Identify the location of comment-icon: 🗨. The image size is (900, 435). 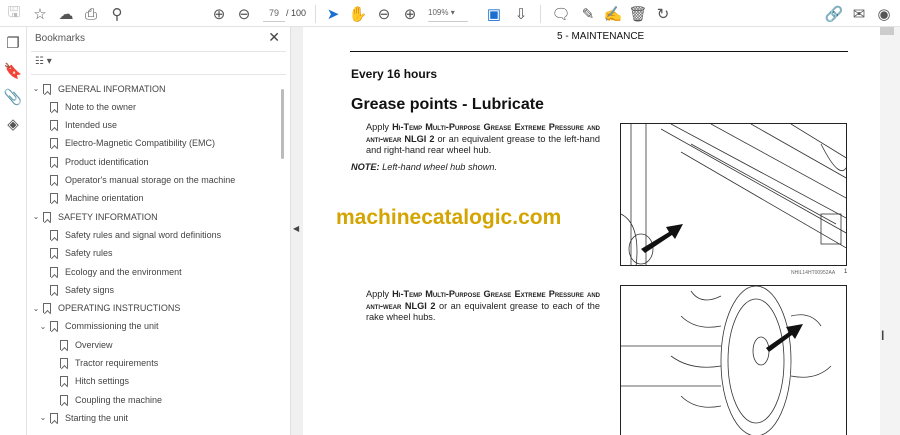
(561, 14).